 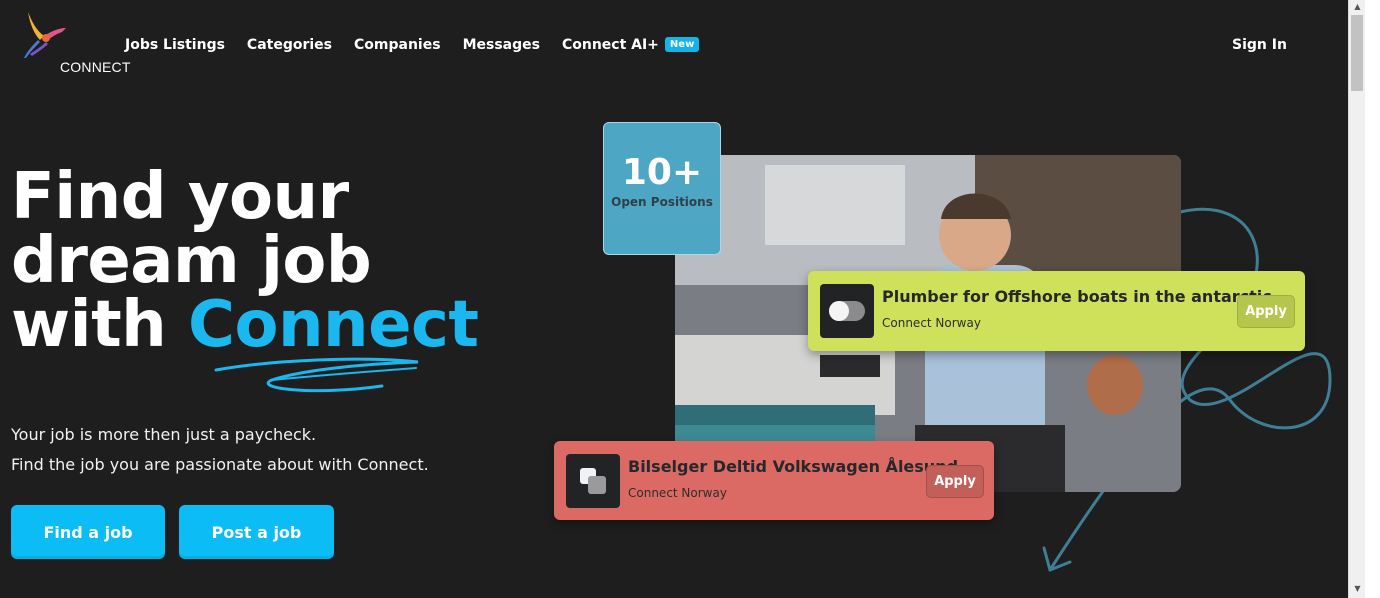 What do you see at coordinates (662, 202) in the screenshot?
I see `open-positions-label: Open Positions` at bounding box center [662, 202].